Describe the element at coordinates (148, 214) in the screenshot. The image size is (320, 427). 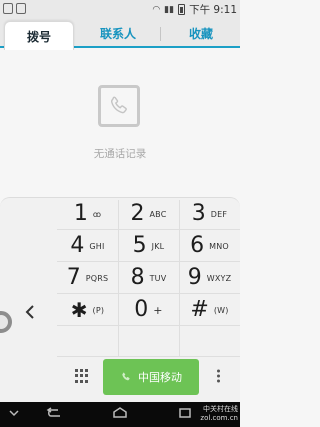
I see `key-2: 2 ABC` at that location.